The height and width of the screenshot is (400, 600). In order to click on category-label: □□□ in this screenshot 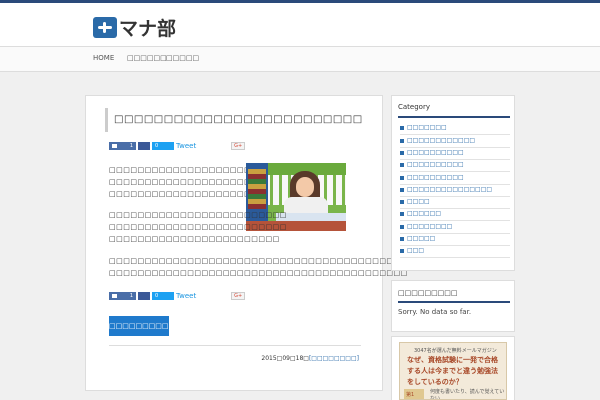, I will do `click(416, 250)`.